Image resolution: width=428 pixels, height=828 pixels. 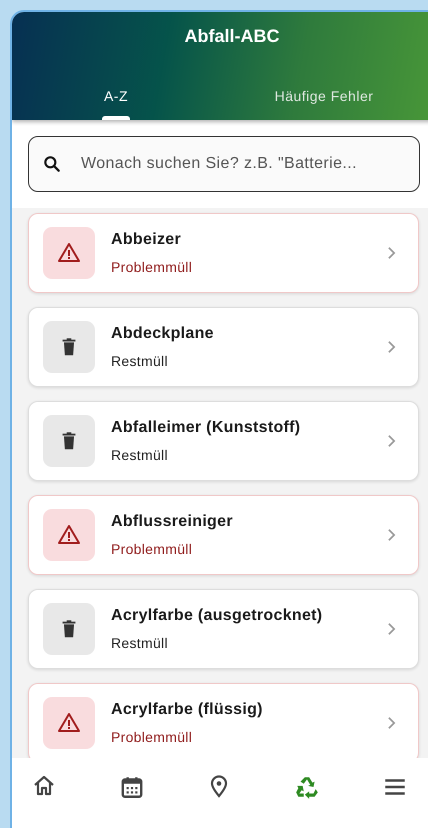 I want to click on waste-item-card: Abflussreiniger Problemmüll, so click(x=223, y=535).